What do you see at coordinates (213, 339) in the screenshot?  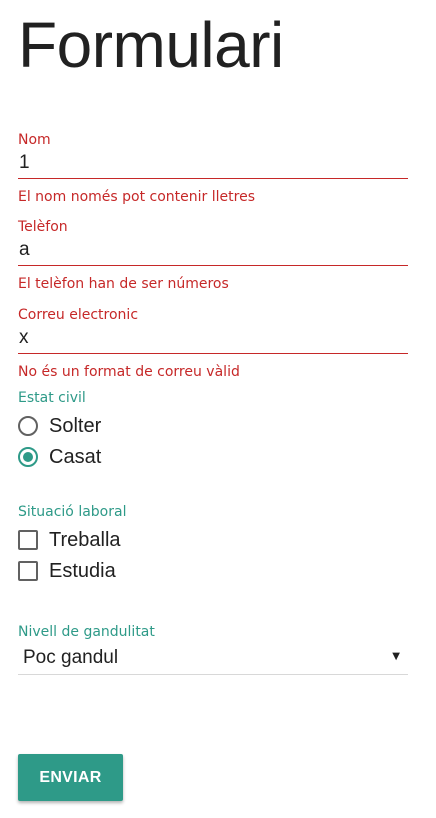 I see `correu-input` at bounding box center [213, 339].